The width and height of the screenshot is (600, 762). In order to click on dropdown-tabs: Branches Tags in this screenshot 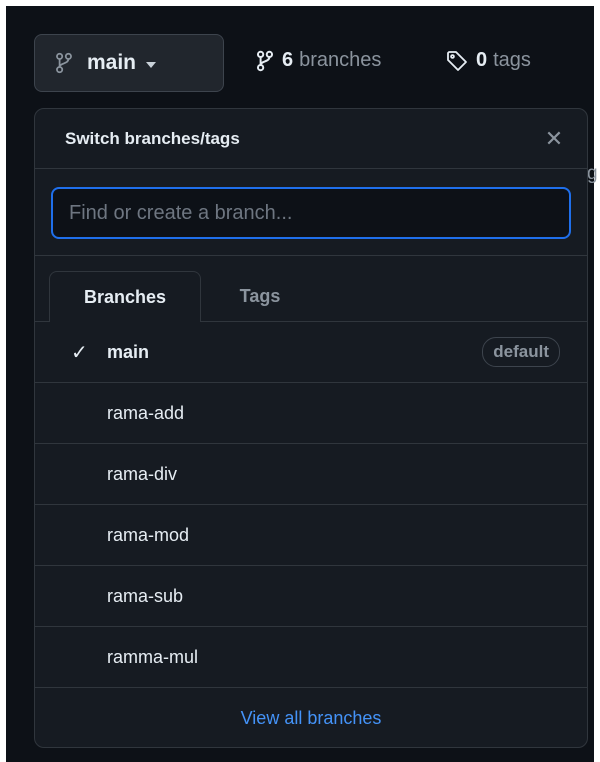, I will do `click(311, 289)`.